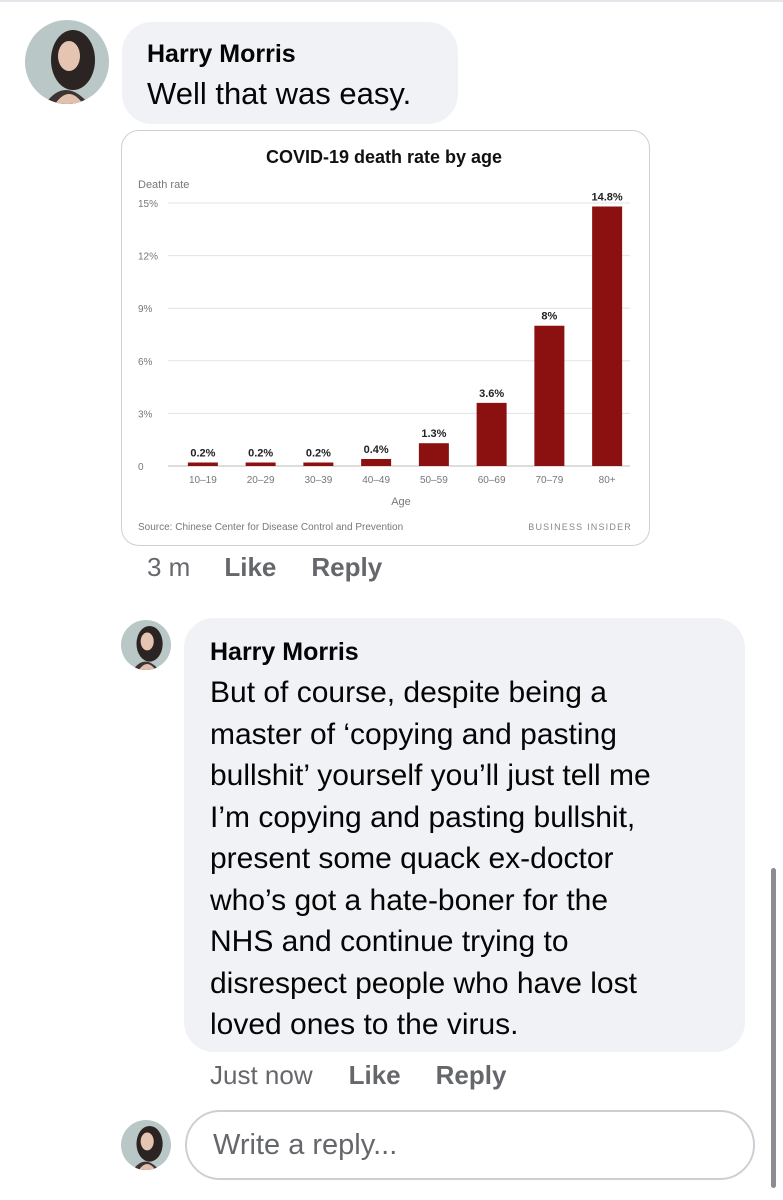 The image size is (783, 1200). I want to click on reply-composer, so click(470, 1145).